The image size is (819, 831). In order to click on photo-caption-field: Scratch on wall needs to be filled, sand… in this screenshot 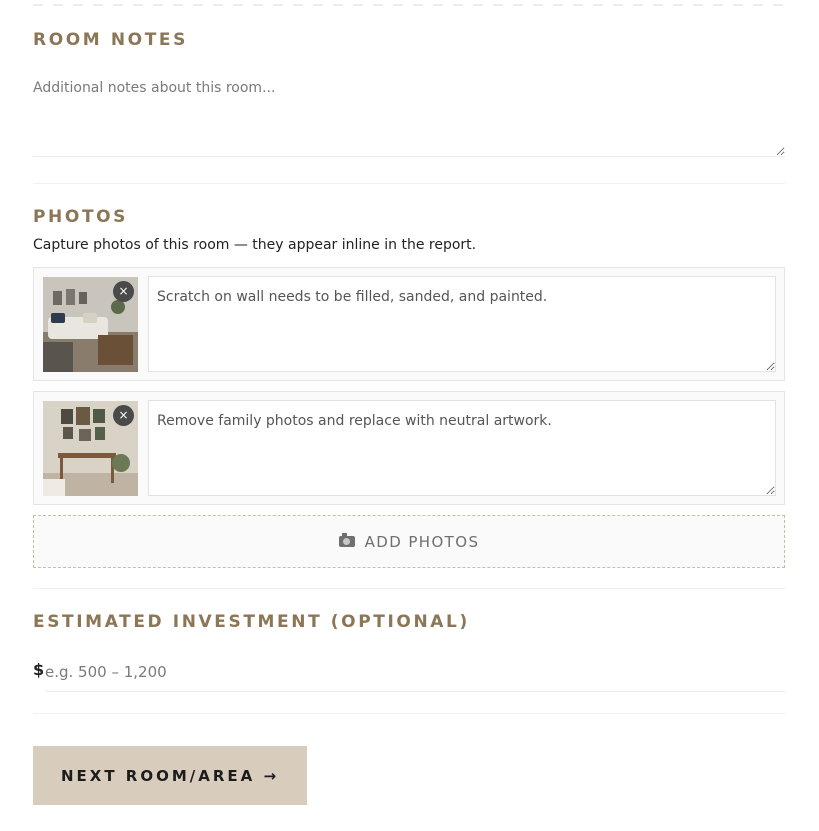, I will do `click(462, 324)`.